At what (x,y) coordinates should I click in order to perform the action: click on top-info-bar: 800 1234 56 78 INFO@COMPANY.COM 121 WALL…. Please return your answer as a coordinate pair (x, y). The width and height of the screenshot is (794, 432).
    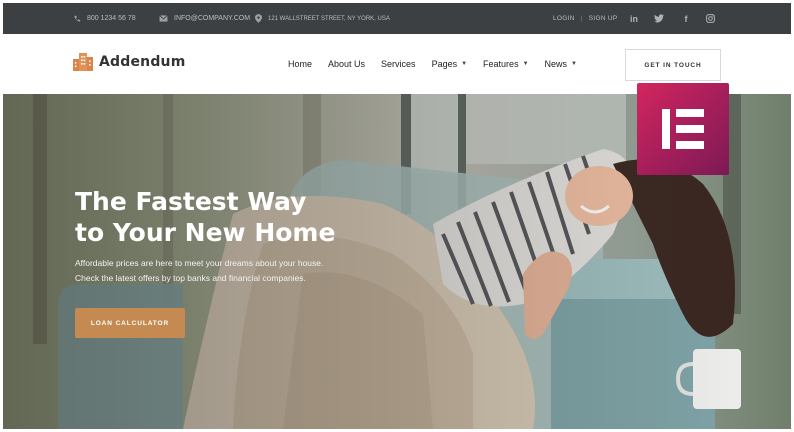
    Looking at the image, I should click on (397, 18).